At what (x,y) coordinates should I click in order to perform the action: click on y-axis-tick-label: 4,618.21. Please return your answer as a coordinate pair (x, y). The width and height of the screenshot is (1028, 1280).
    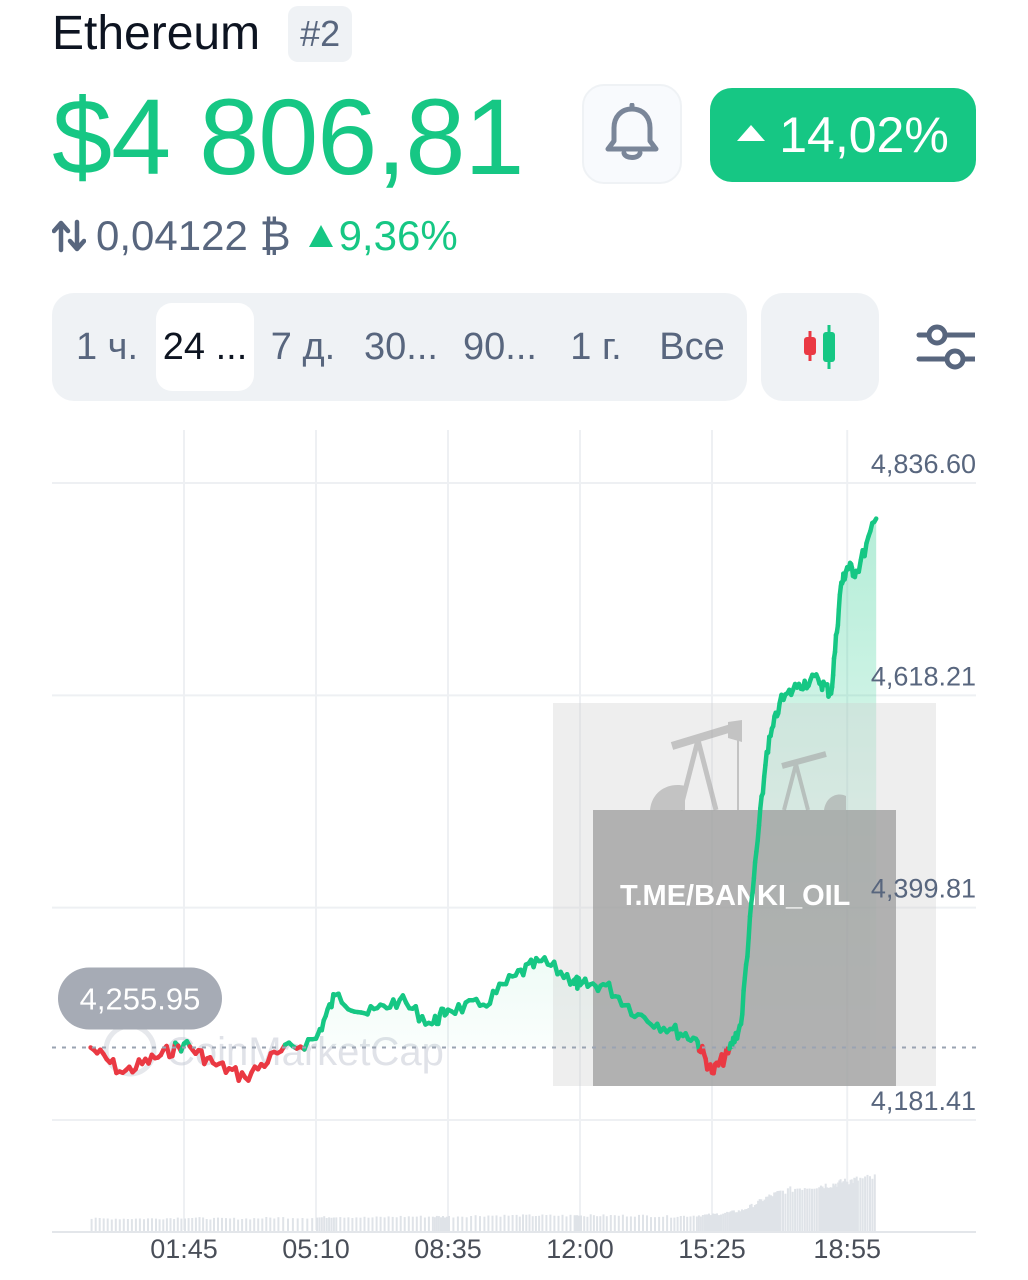
    Looking at the image, I should click on (923, 676).